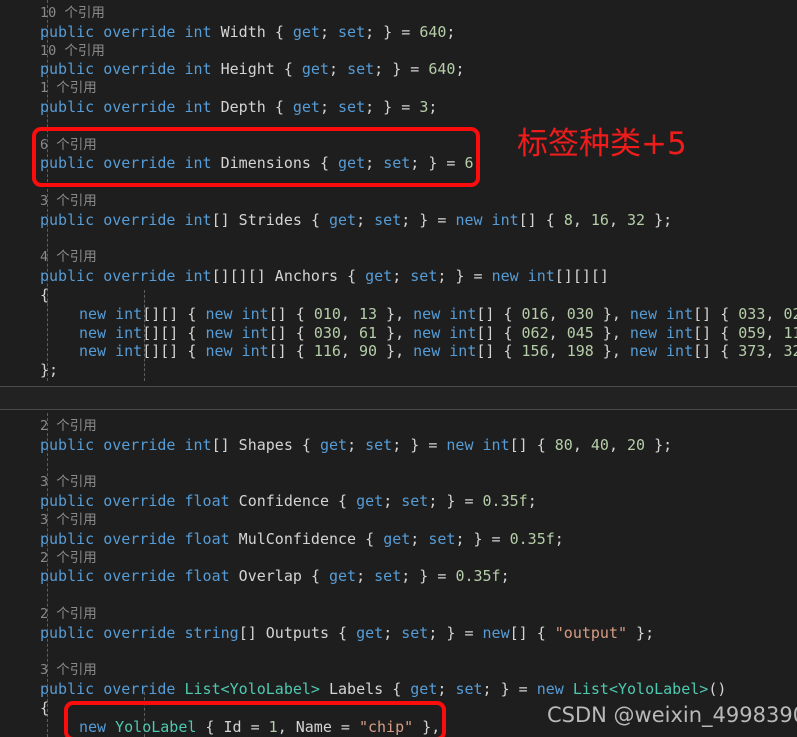  What do you see at coordinates (243, 31) in the screenshot?
I see `code-token-id: Width` at bounding box center [243, 31].